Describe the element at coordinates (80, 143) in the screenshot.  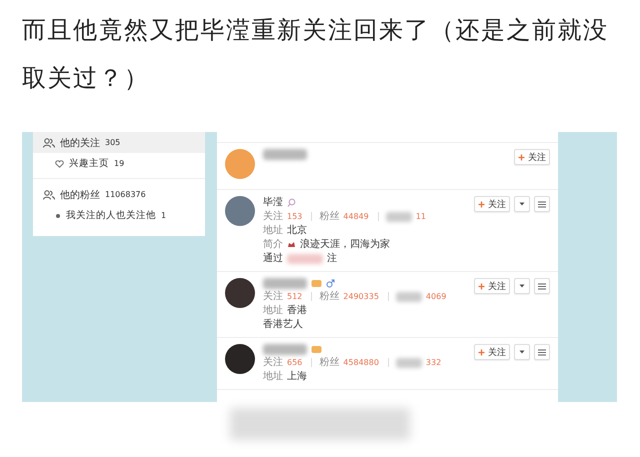
I see `sidebar-label: 他的关注` at that location.